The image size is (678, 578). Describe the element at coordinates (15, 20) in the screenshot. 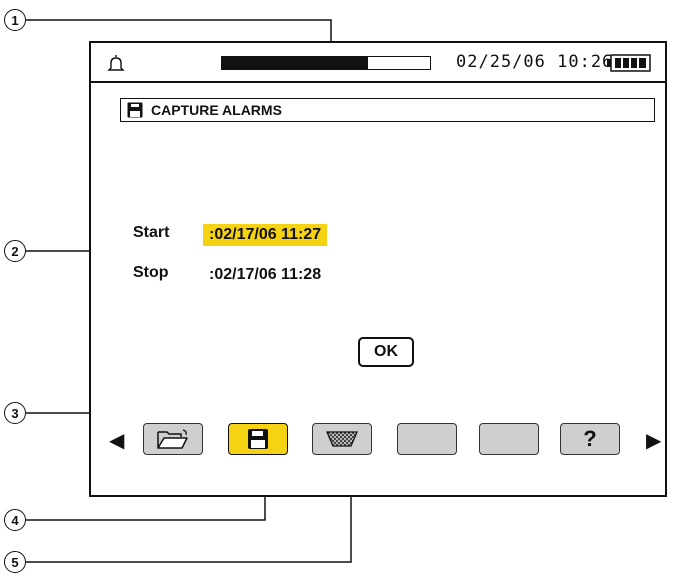

I see `callout-marker-1: 1` at that location.